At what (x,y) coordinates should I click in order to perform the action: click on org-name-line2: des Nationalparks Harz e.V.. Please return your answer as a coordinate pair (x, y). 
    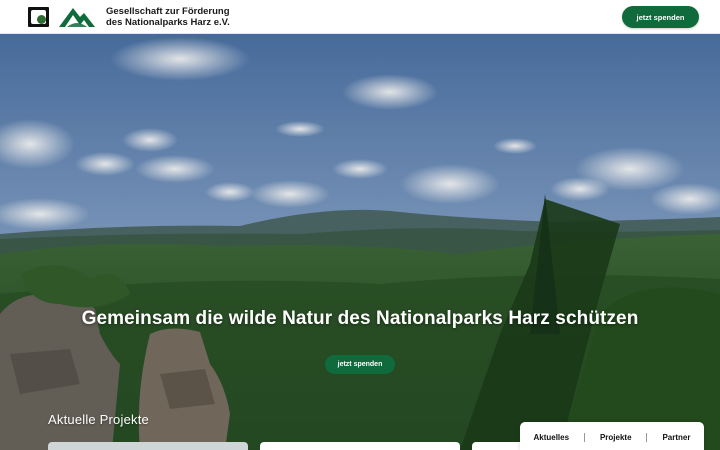
    Looking at the image, I should click on (168, 22).